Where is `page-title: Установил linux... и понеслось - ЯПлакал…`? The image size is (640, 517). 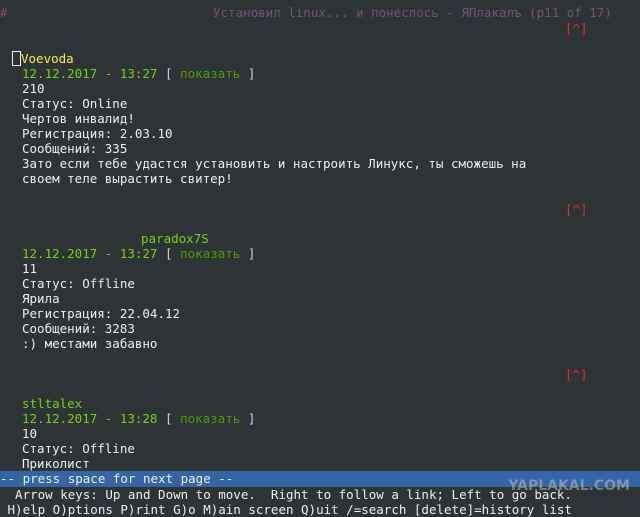 page-title: Установил linux... и понеслось - ЯПлакал… is located at coordinates (412, 12).